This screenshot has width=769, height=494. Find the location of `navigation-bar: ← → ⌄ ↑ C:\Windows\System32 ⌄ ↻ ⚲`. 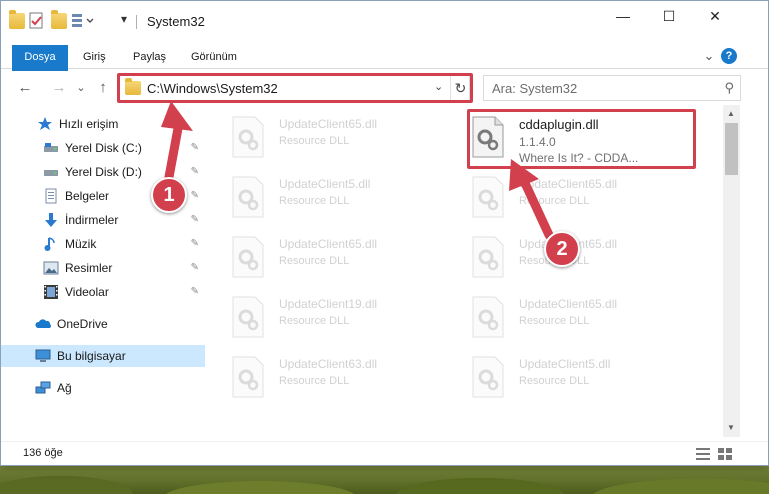

navigation-bar: ← → ⌄ ↑ C:\Windows\System32 ⌄ ↻ ⚲ is located at coordinates (384, 88).